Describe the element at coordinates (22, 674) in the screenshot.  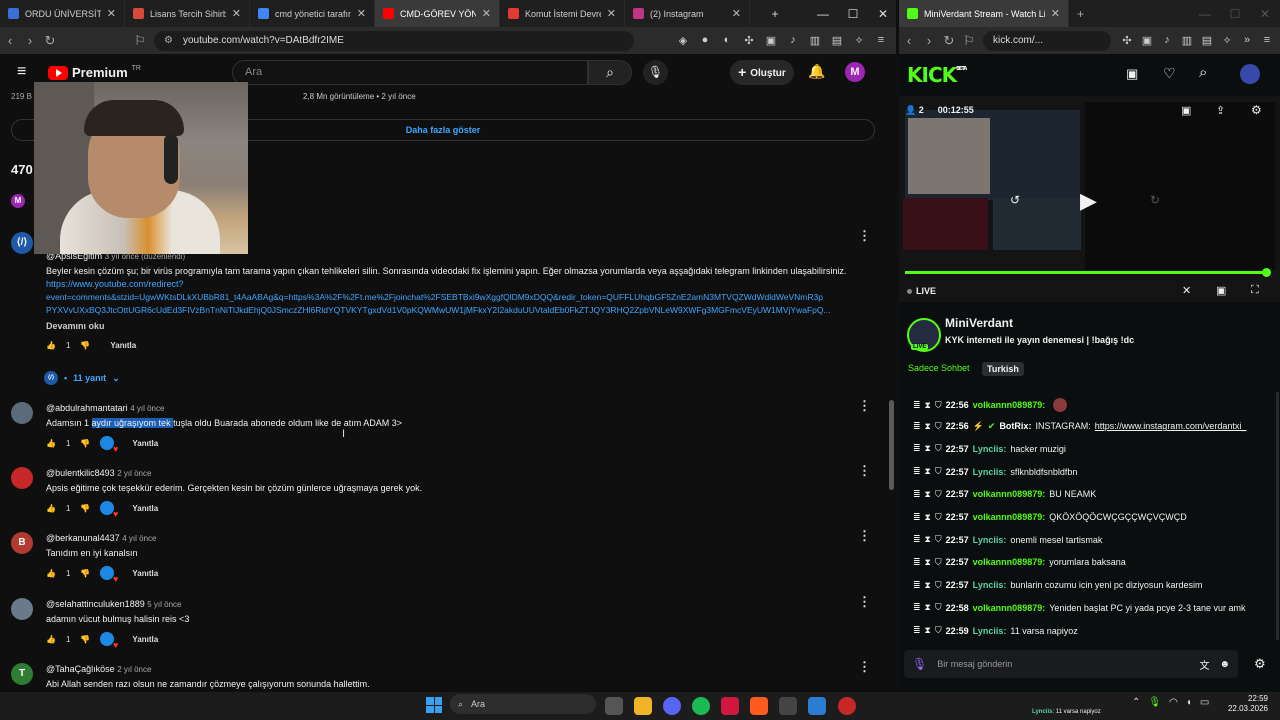
I see `comment-avatar: T` at that location.